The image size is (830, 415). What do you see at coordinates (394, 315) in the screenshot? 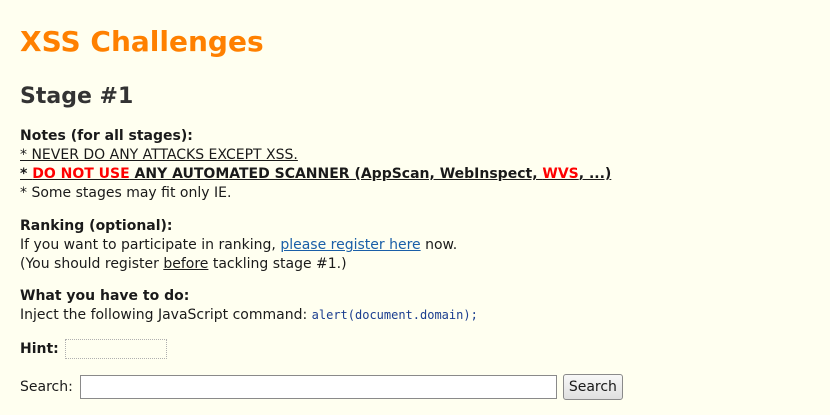
I see `target-command: alert(document.domain);` at bounding box center [394, 315].